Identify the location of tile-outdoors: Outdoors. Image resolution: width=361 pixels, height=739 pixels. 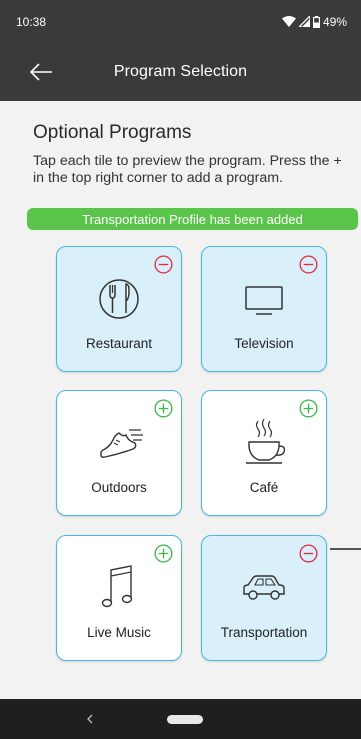
(119, 453).